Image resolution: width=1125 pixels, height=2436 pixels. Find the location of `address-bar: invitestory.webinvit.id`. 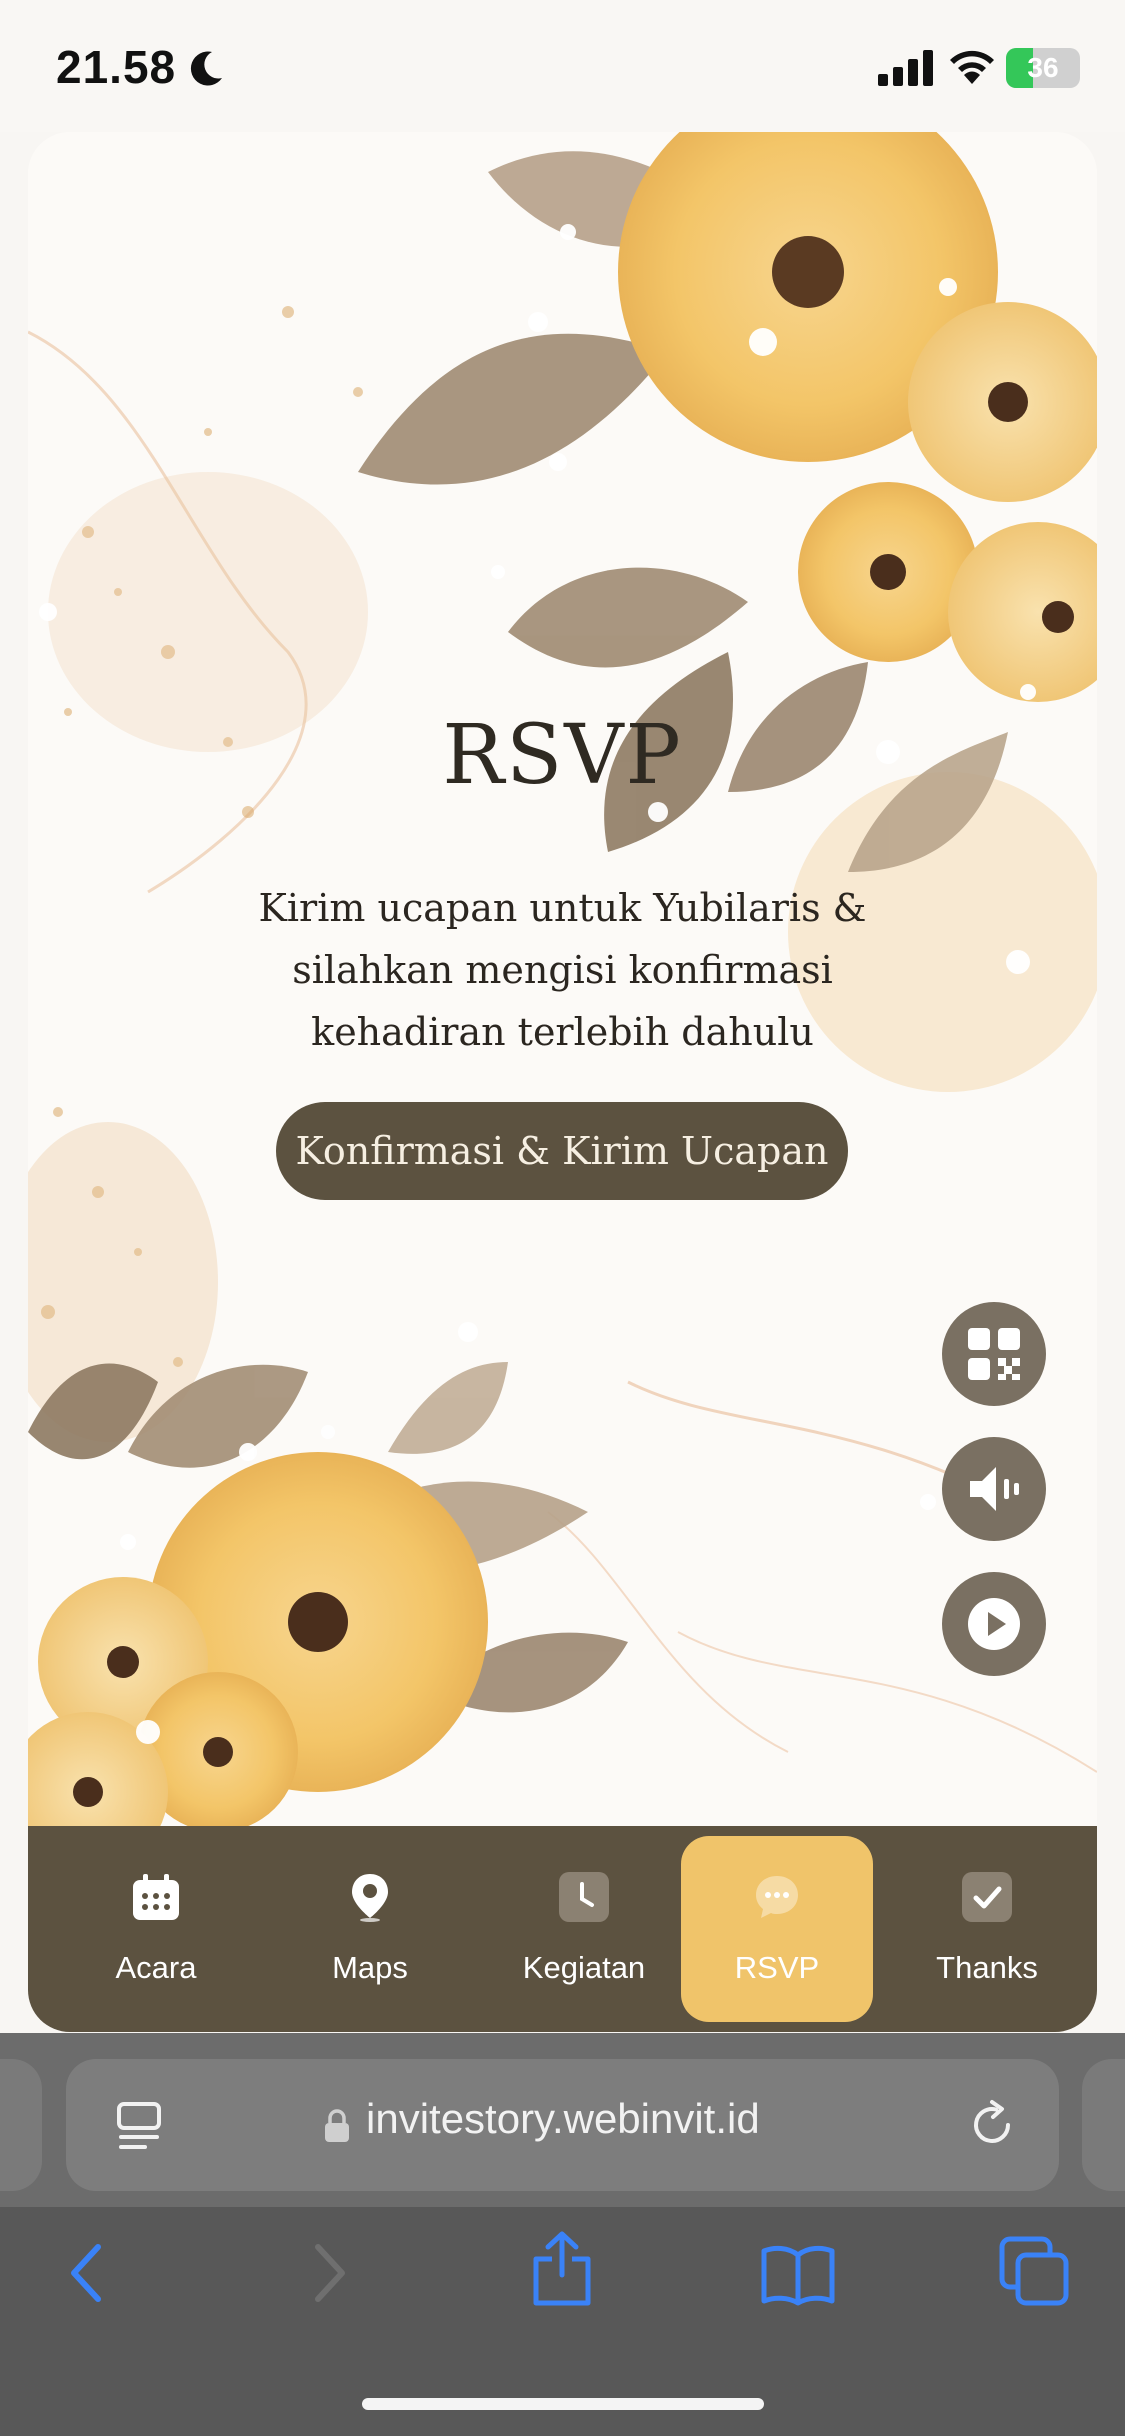

address-bar: invitestory.webinvit.id is located at coordinates (562, 2125).